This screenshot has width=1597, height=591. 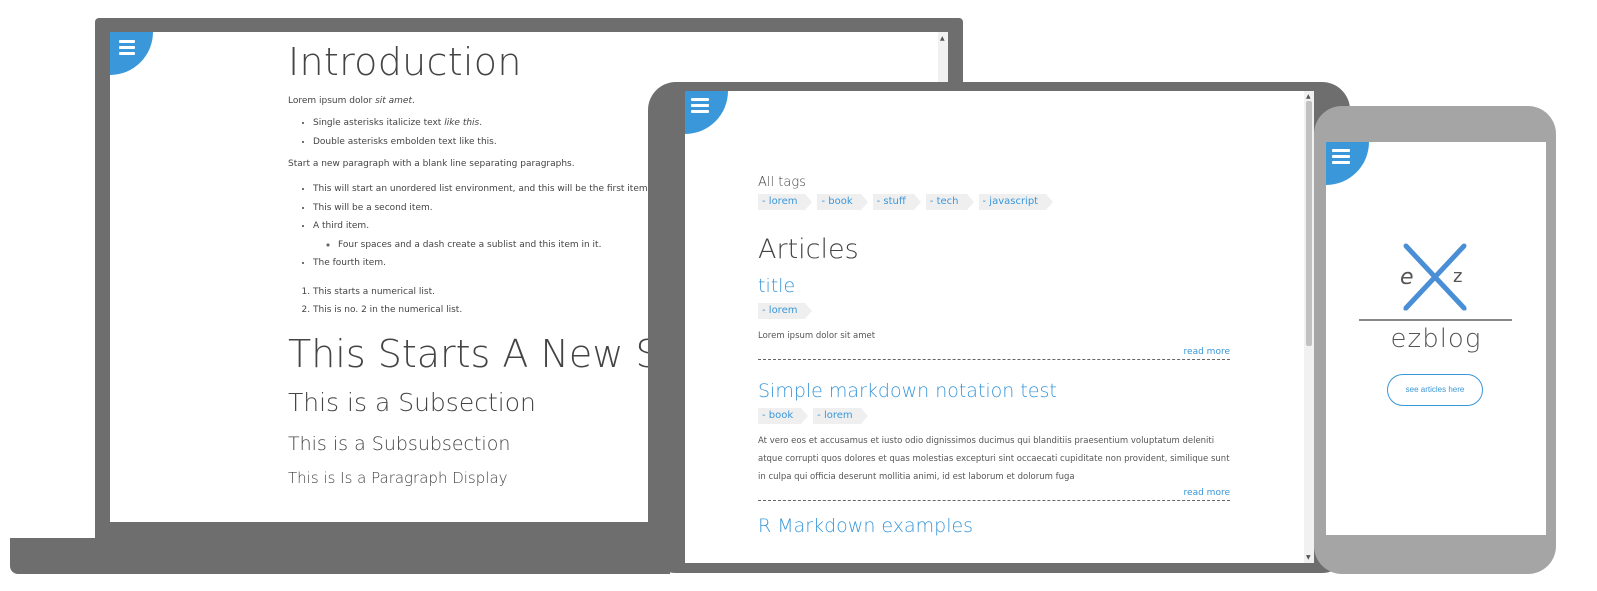 I want to click on tag-tech: - tech, so click(x=949, y=202).